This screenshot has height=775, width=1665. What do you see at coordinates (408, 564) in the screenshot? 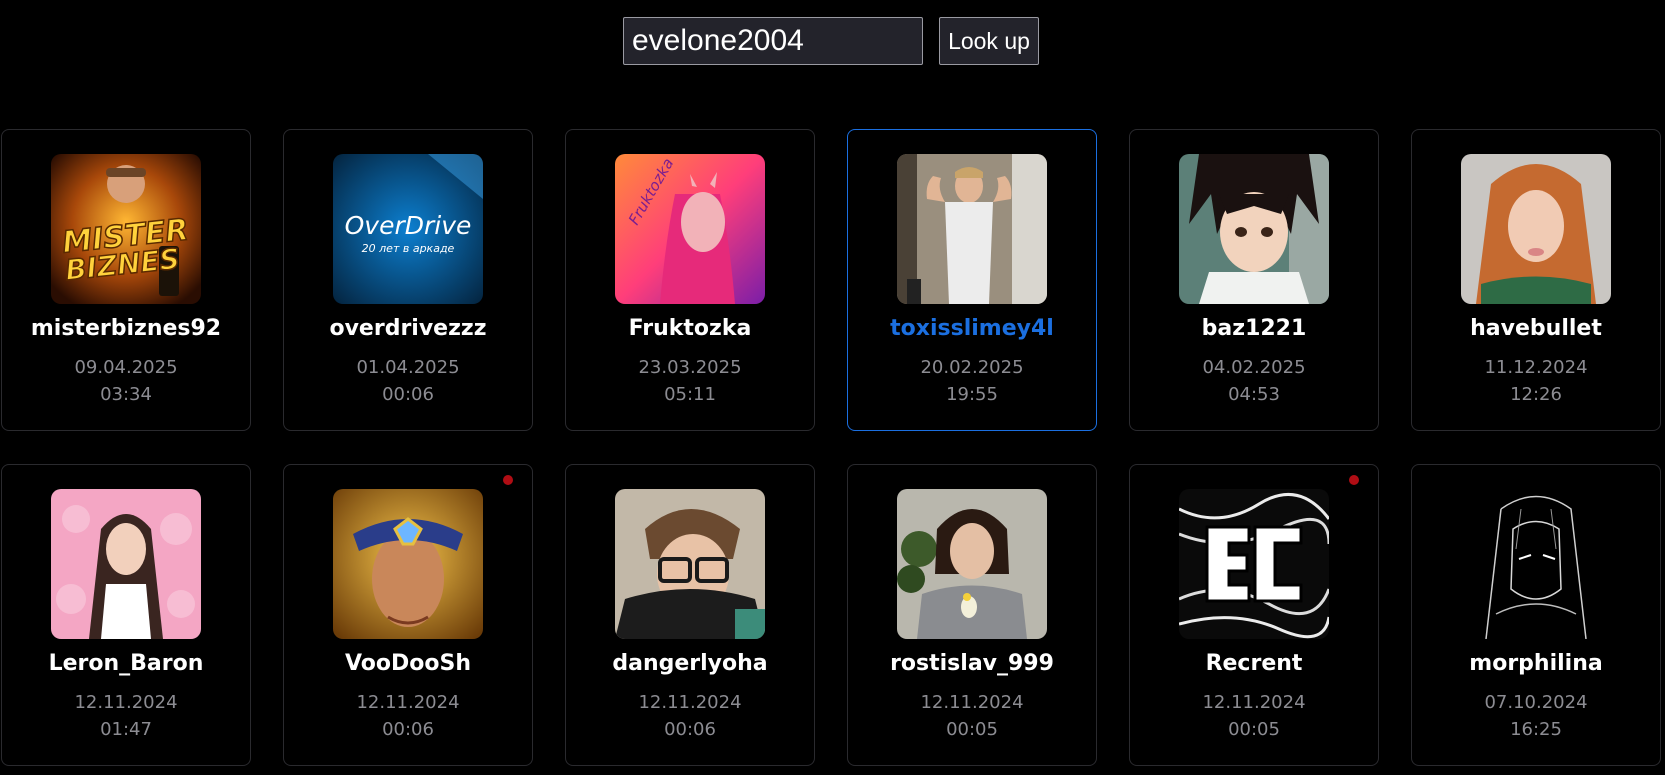
I see `avatar-voodoosh` at bounding box center [408, 564].